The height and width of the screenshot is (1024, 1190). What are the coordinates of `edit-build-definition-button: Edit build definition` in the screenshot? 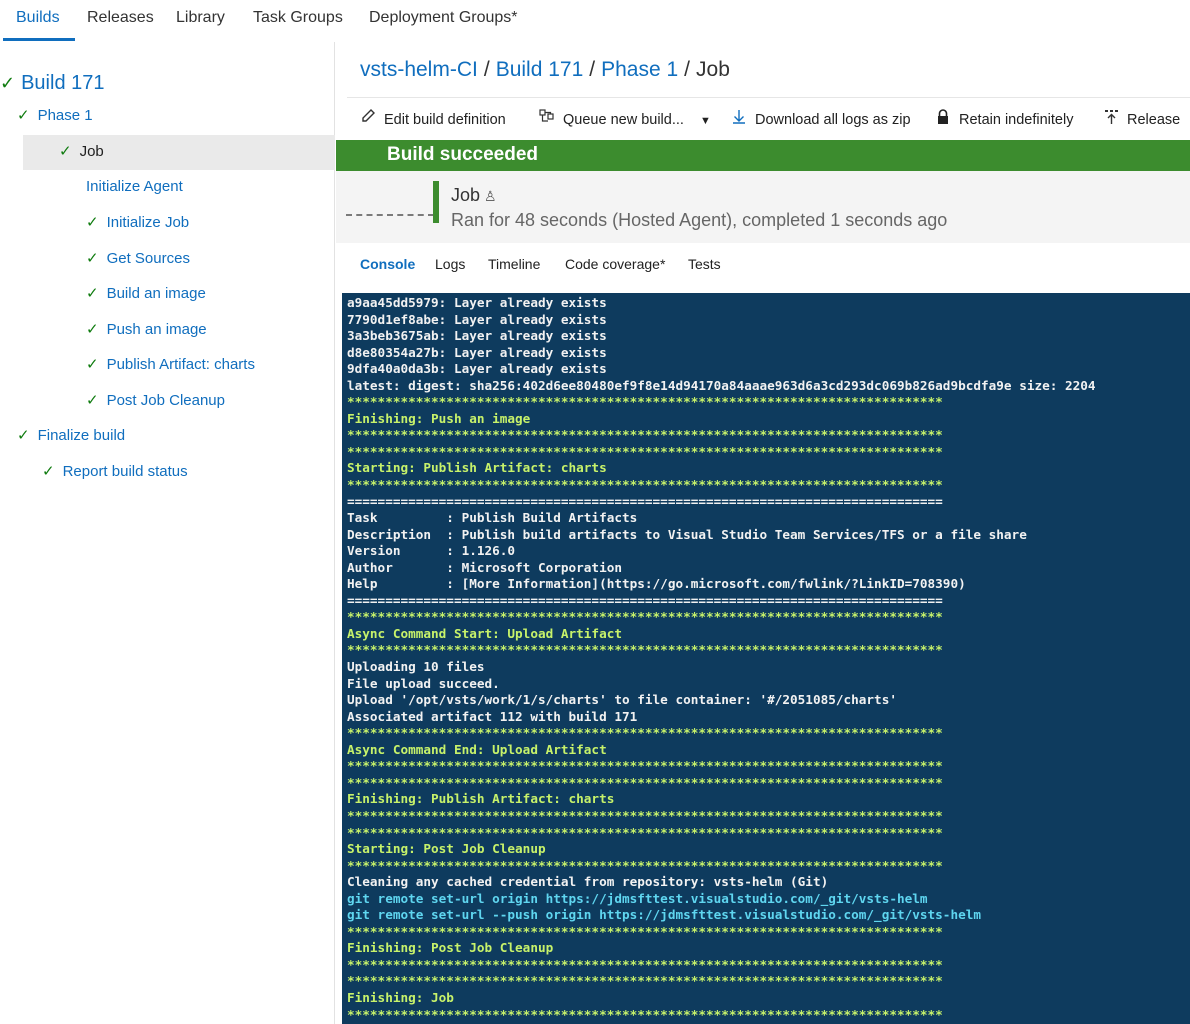 It's located at (433, 118).